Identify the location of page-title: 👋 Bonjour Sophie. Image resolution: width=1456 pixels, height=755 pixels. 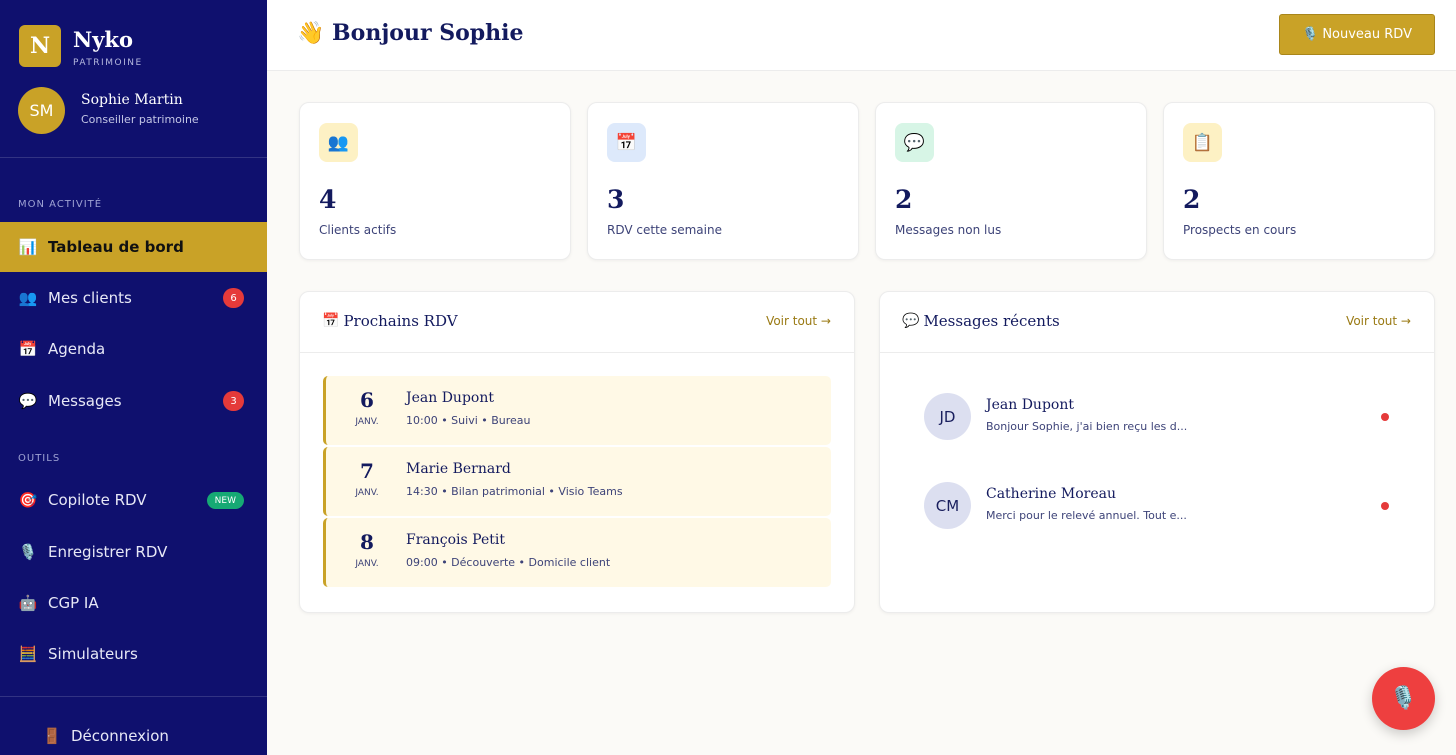
(410, 33).